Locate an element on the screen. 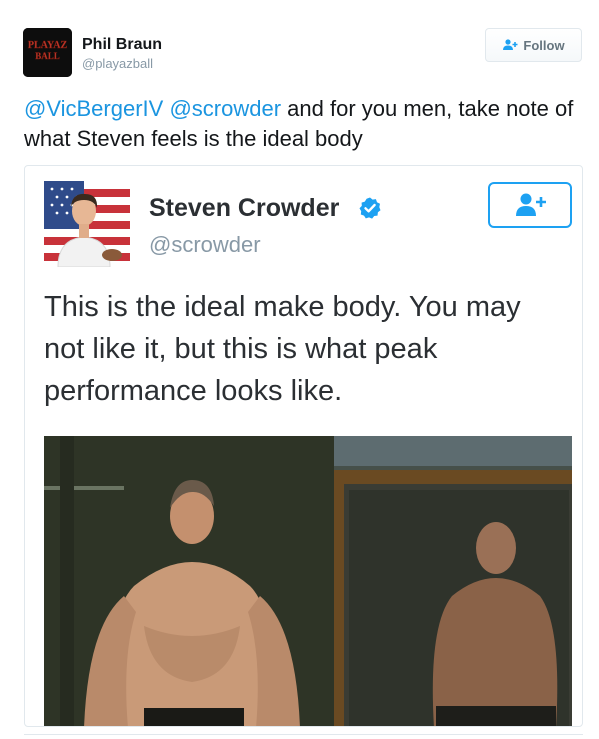 This screenshot has height=739, width=599. flag-portrait-icon is located at coordinates (87, 224).